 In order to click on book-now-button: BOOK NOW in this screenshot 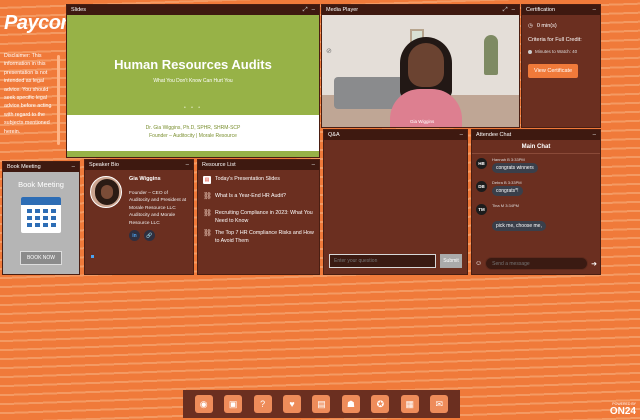, I will do `click(41, 258)`.